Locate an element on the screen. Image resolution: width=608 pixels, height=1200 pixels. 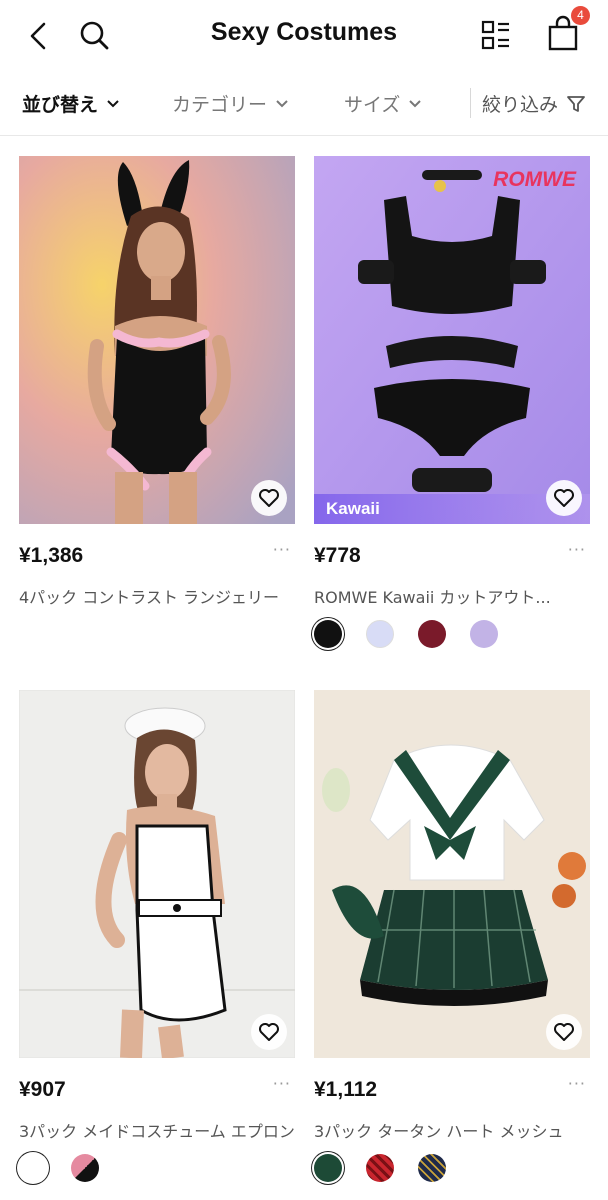
product-name: 3パック メイドコスチューム エプロン is located at coordinates (157, 1130).